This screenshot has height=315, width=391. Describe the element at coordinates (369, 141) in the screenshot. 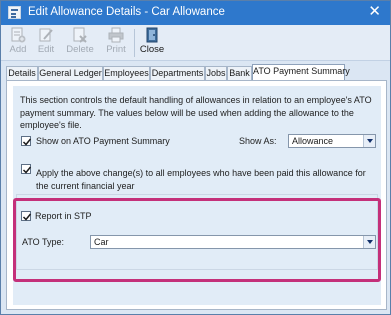

I see `chevron-down-icon` at that location.